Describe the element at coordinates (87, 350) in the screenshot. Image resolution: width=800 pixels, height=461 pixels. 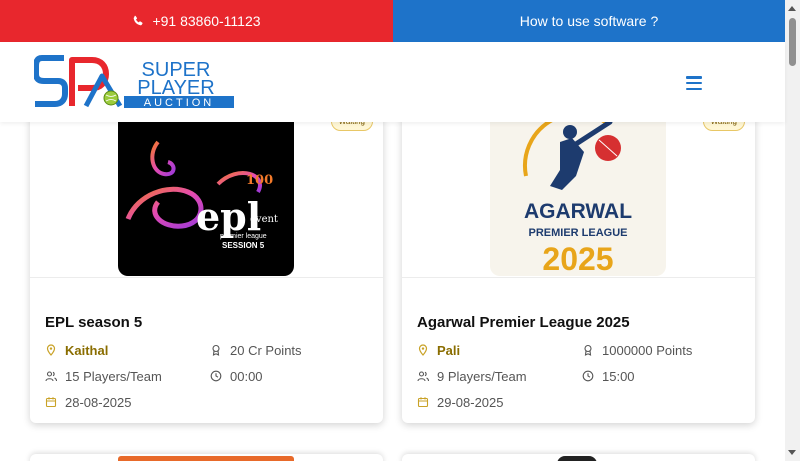
I see `location-text: Kaithal` at that location.